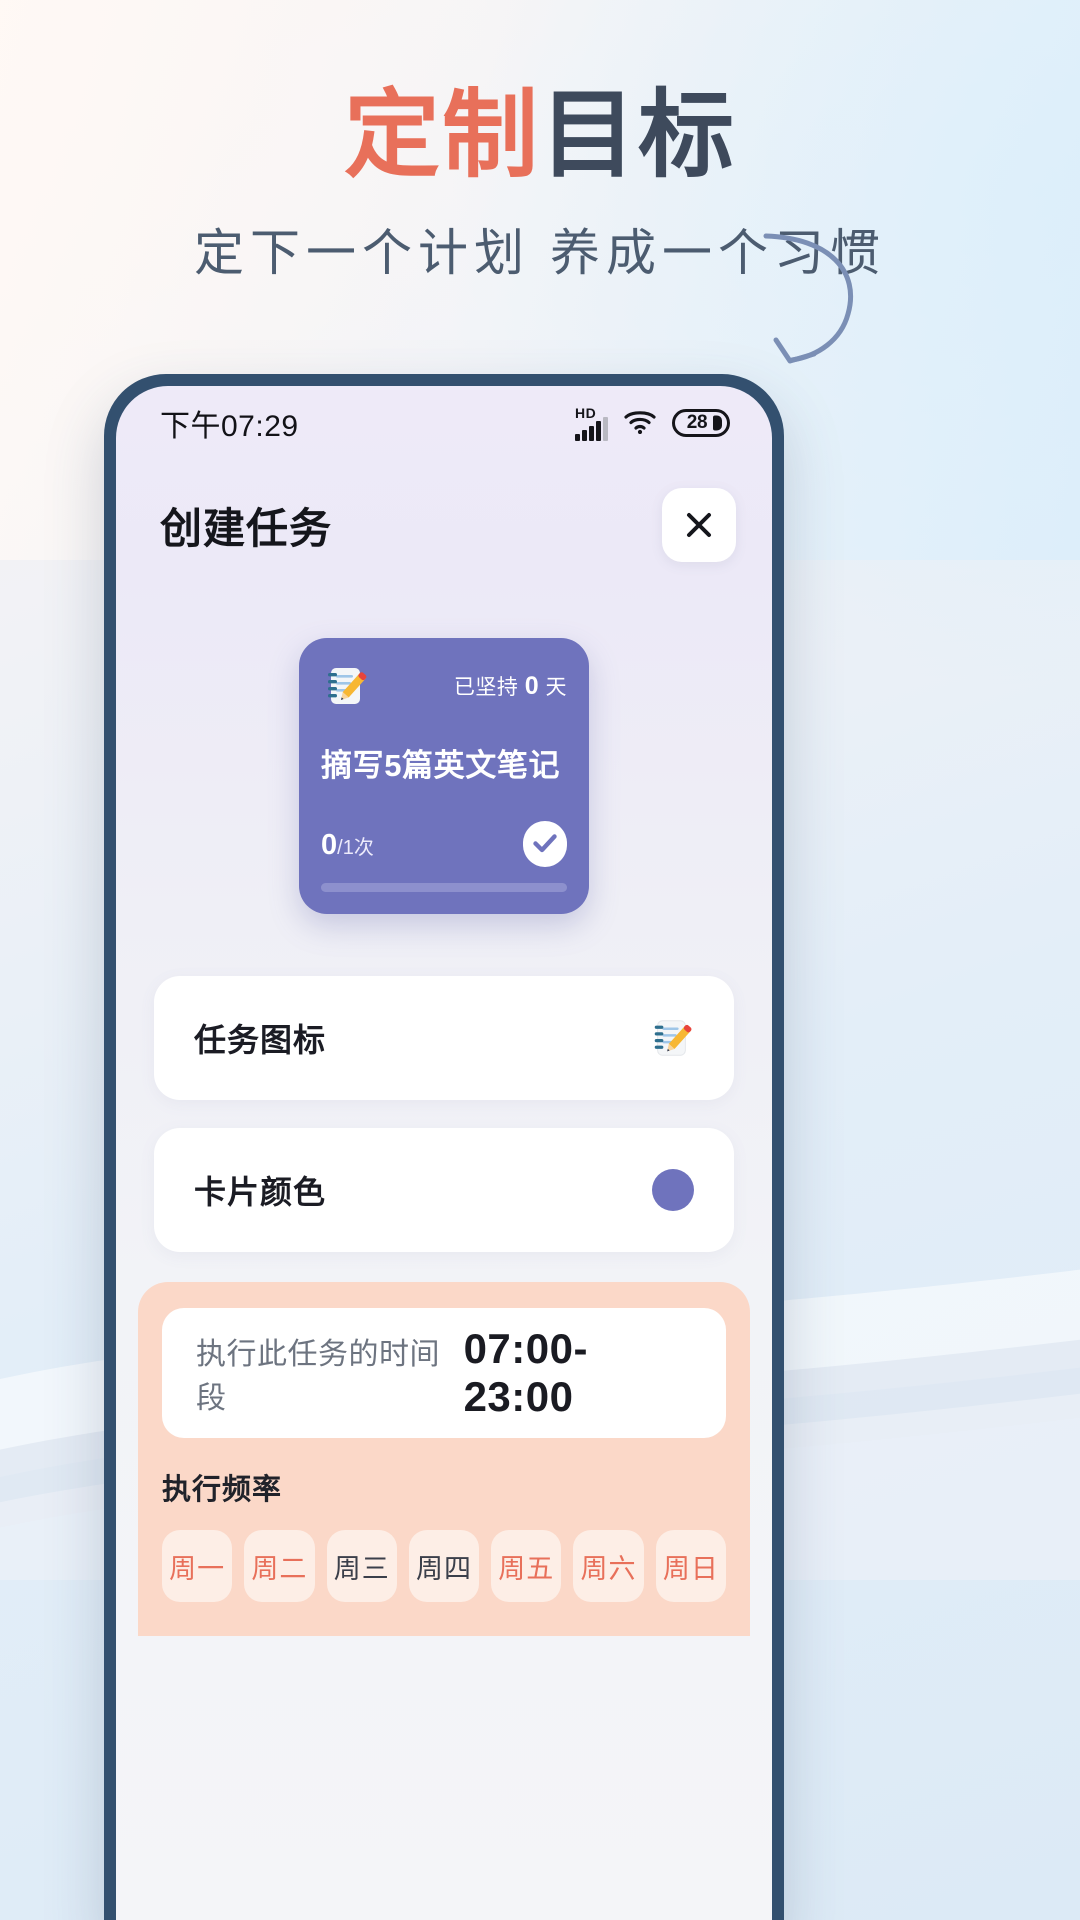 This screenshot has height=1920, width=1080. I want to click on color-swatch-icon, so click(673, 1190).